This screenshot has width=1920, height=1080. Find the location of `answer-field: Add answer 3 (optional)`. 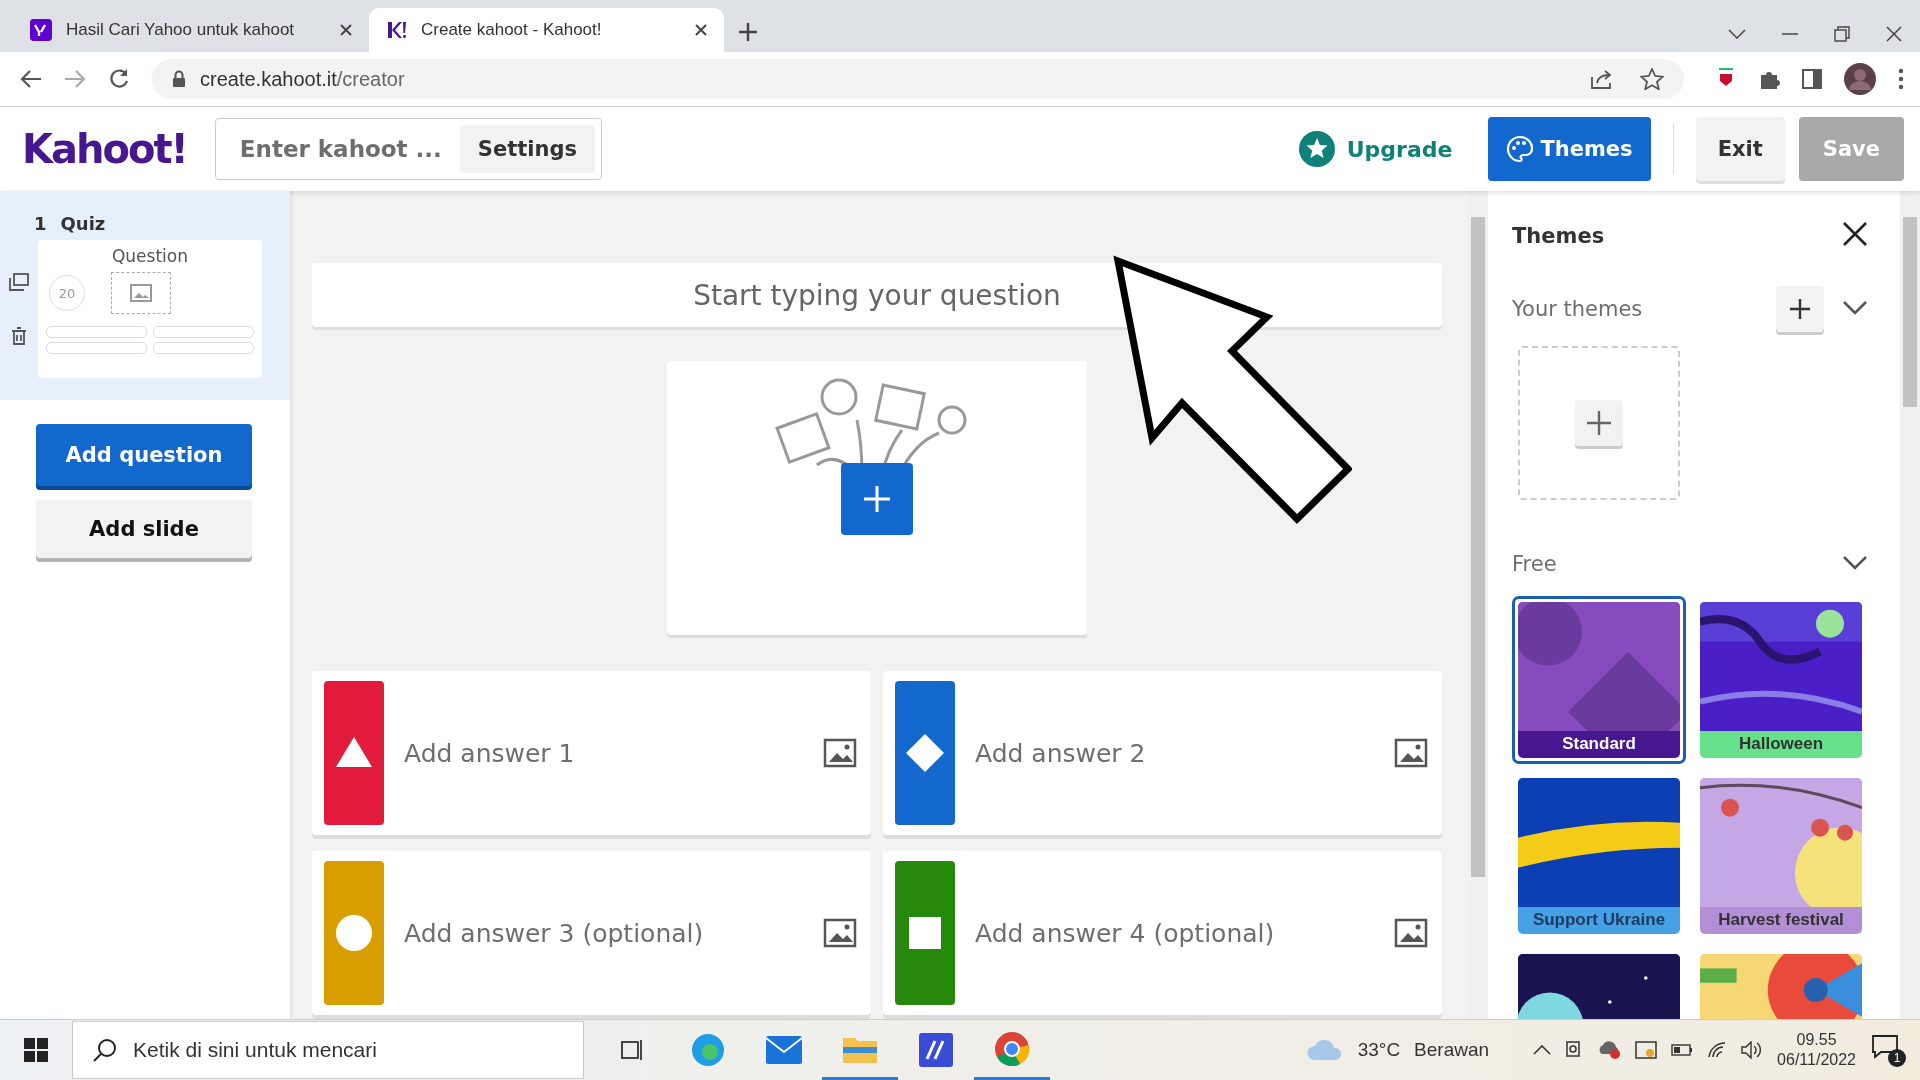

answer-field: Add answer 3 (optional) is located at coordinates (603, 933).